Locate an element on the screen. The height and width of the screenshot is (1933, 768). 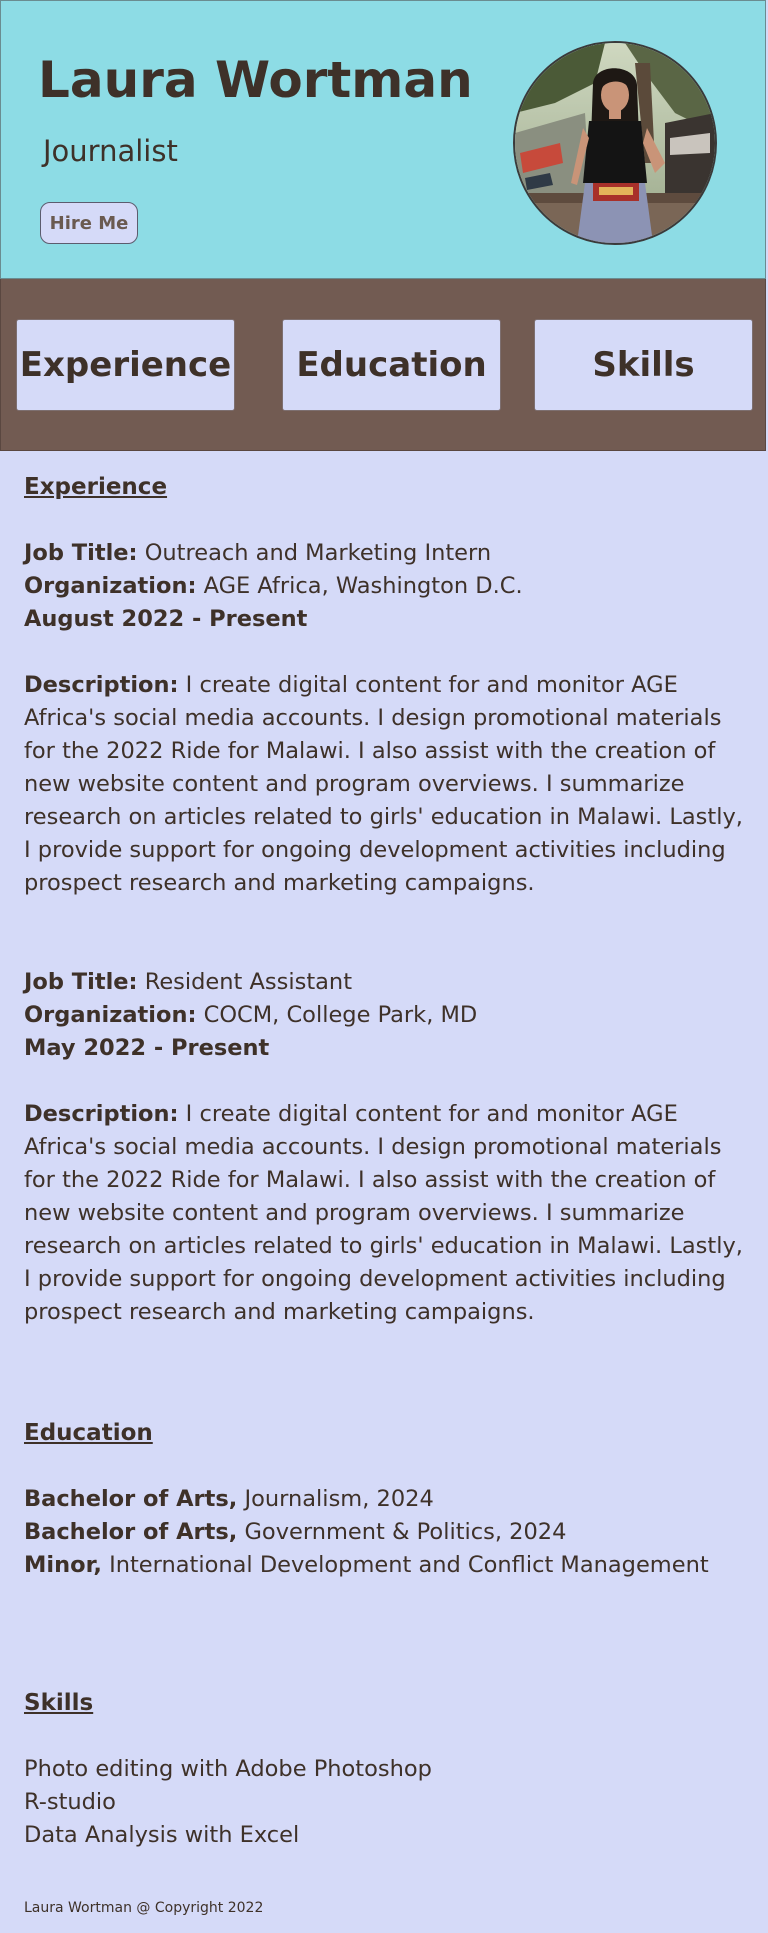
job-title-value: Resident Assistant is located at coordinates (245, 982).